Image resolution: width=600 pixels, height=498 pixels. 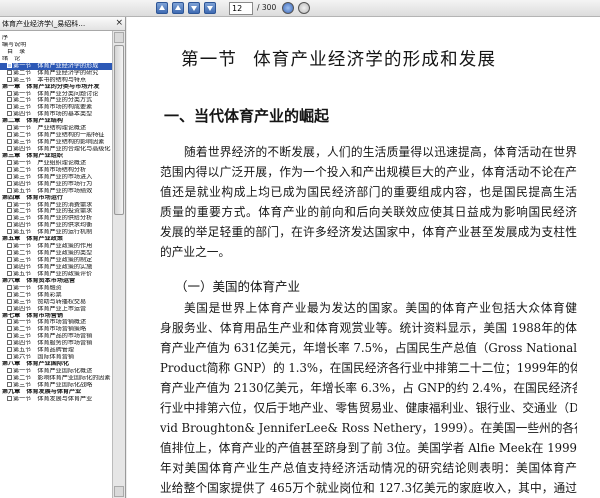 What do you see at coordinates (56, 80) in the screenshot?
I see `bookmark-item: 第三节 本书的结构与特点` at bounding box center [56, 80].